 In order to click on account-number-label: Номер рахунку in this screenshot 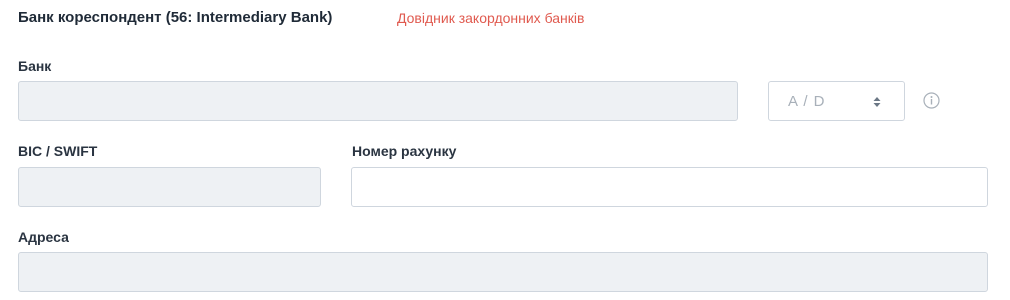, I will do `click(404, 151)`.